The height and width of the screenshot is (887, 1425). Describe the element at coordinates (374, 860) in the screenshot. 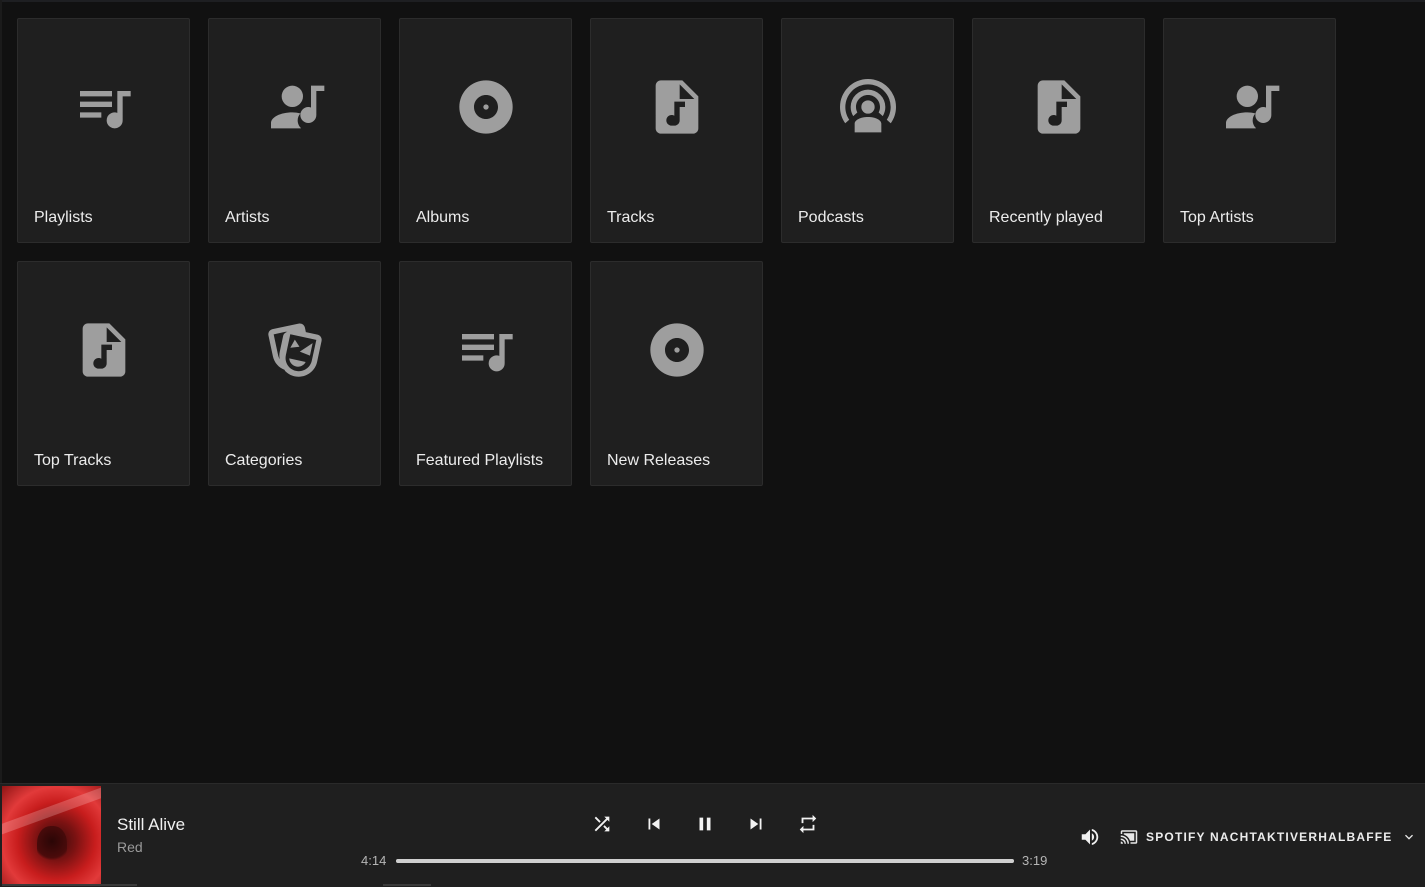

I see `elapsed-time: 4:14` at that location.